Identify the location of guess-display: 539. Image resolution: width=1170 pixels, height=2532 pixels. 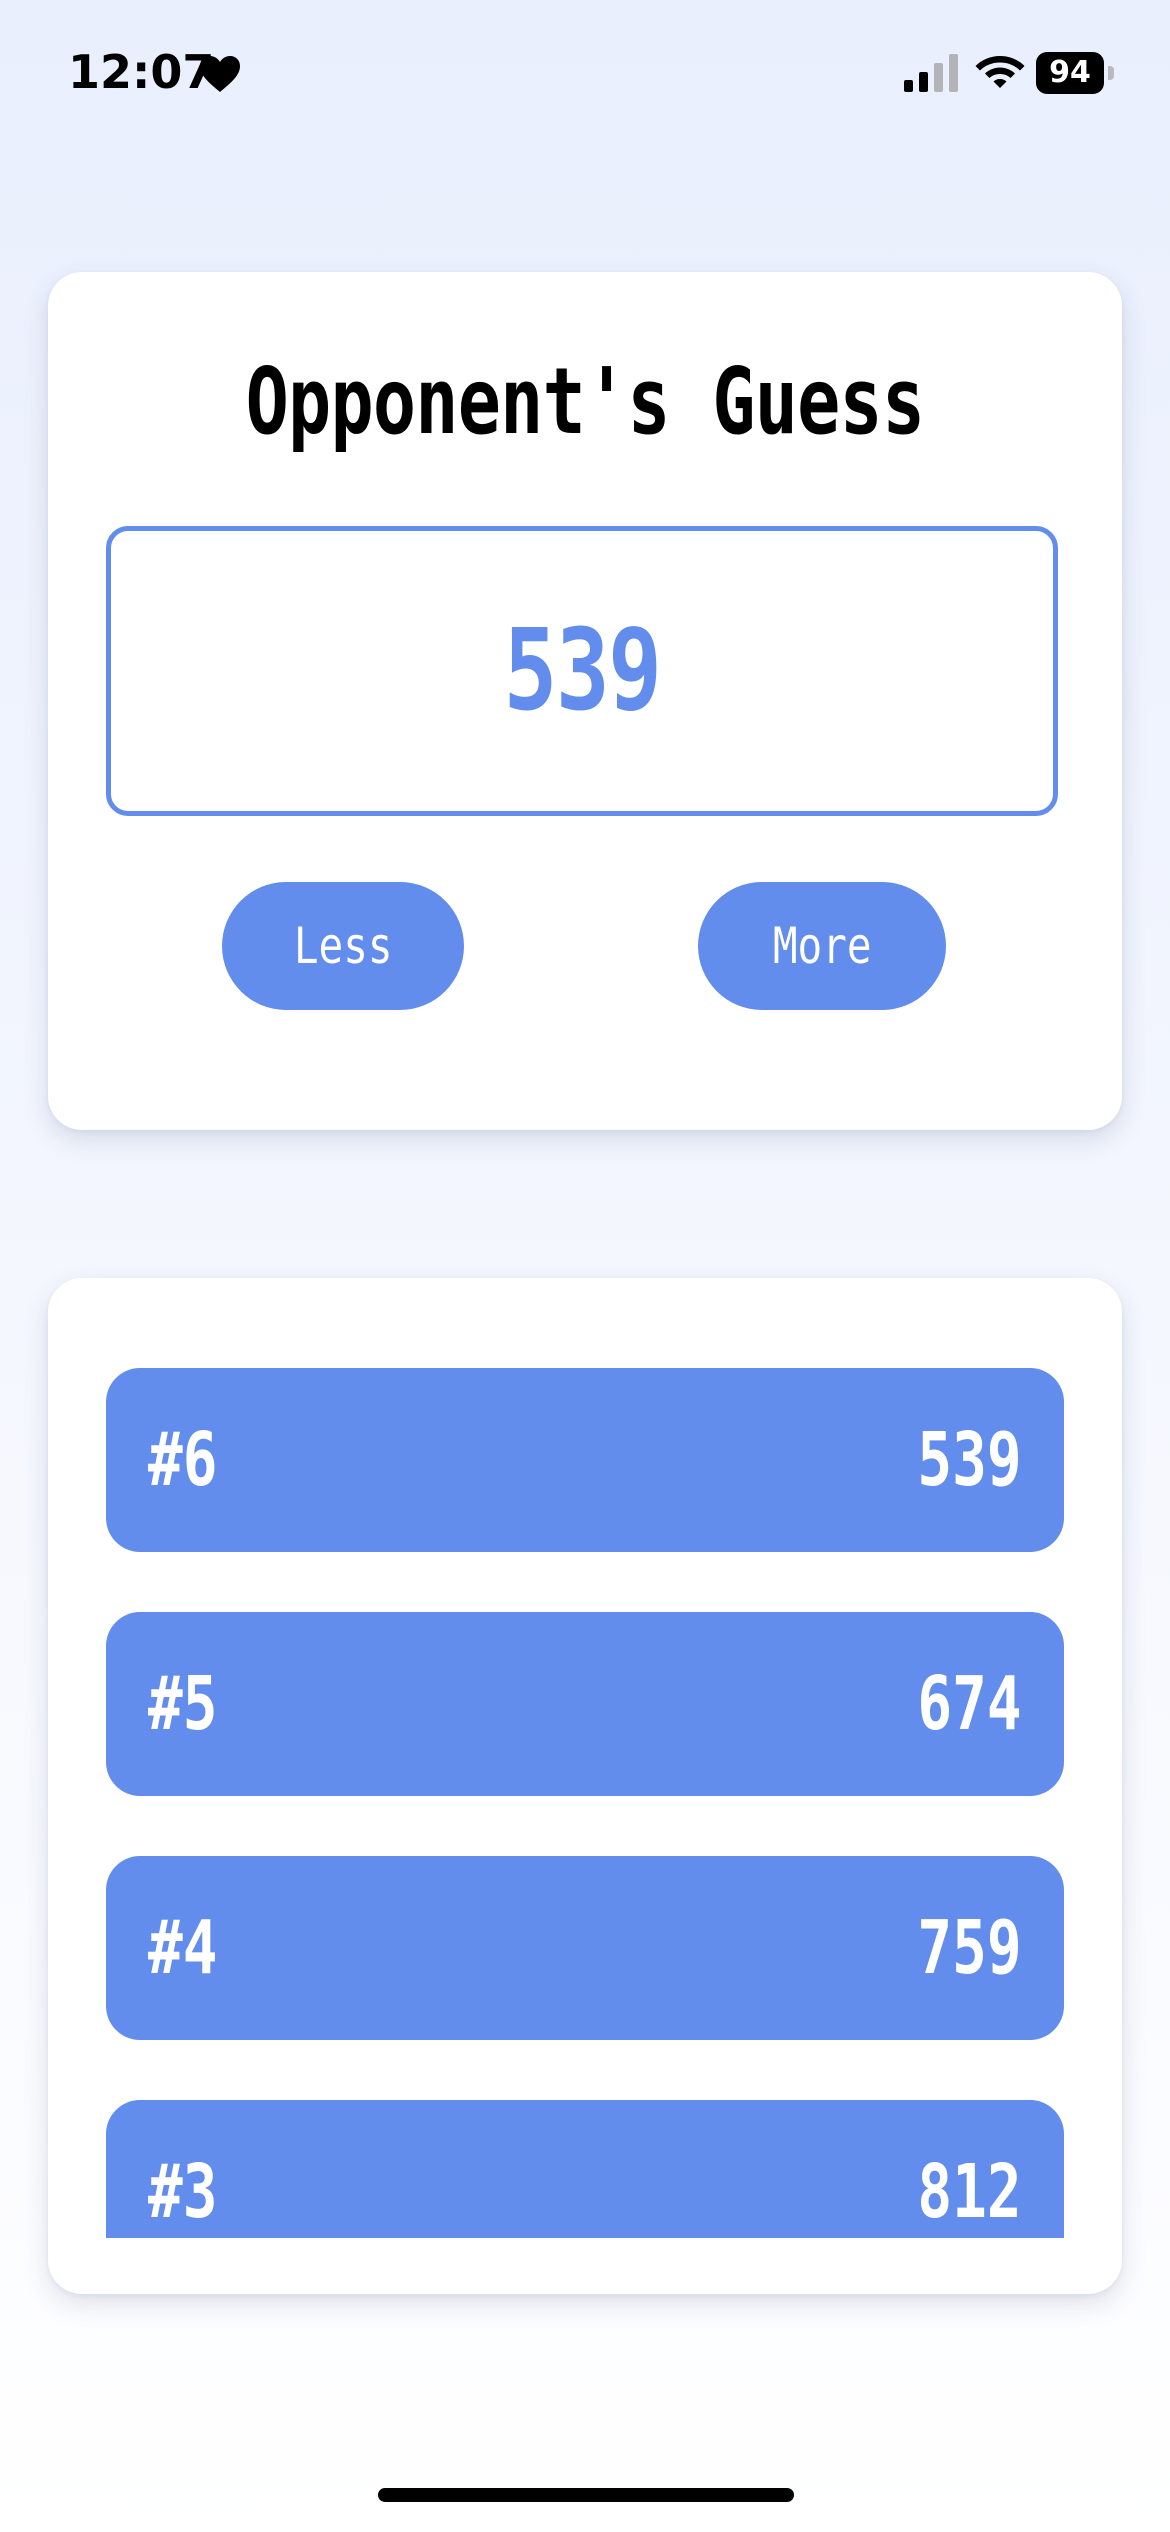
(582, 671).